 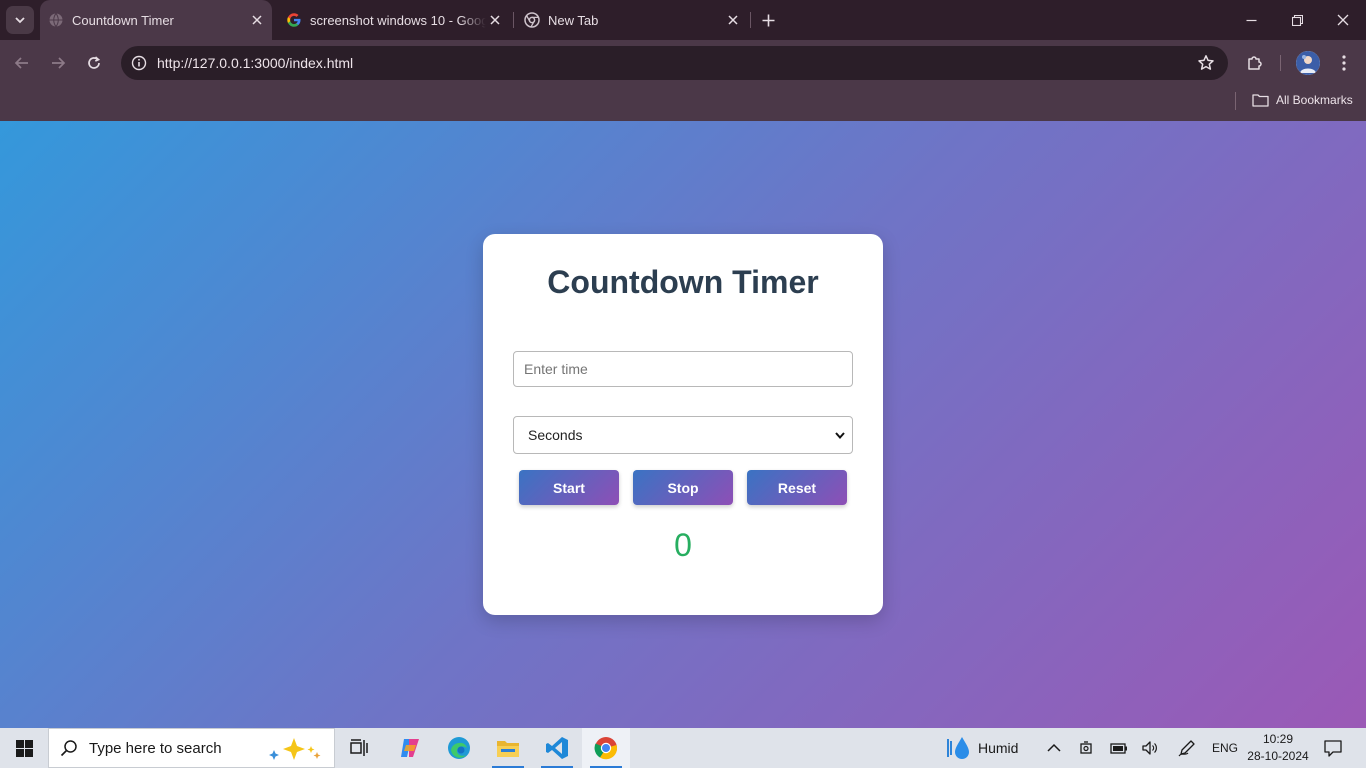 I want to click on start-button, so click(x=24, y=748).